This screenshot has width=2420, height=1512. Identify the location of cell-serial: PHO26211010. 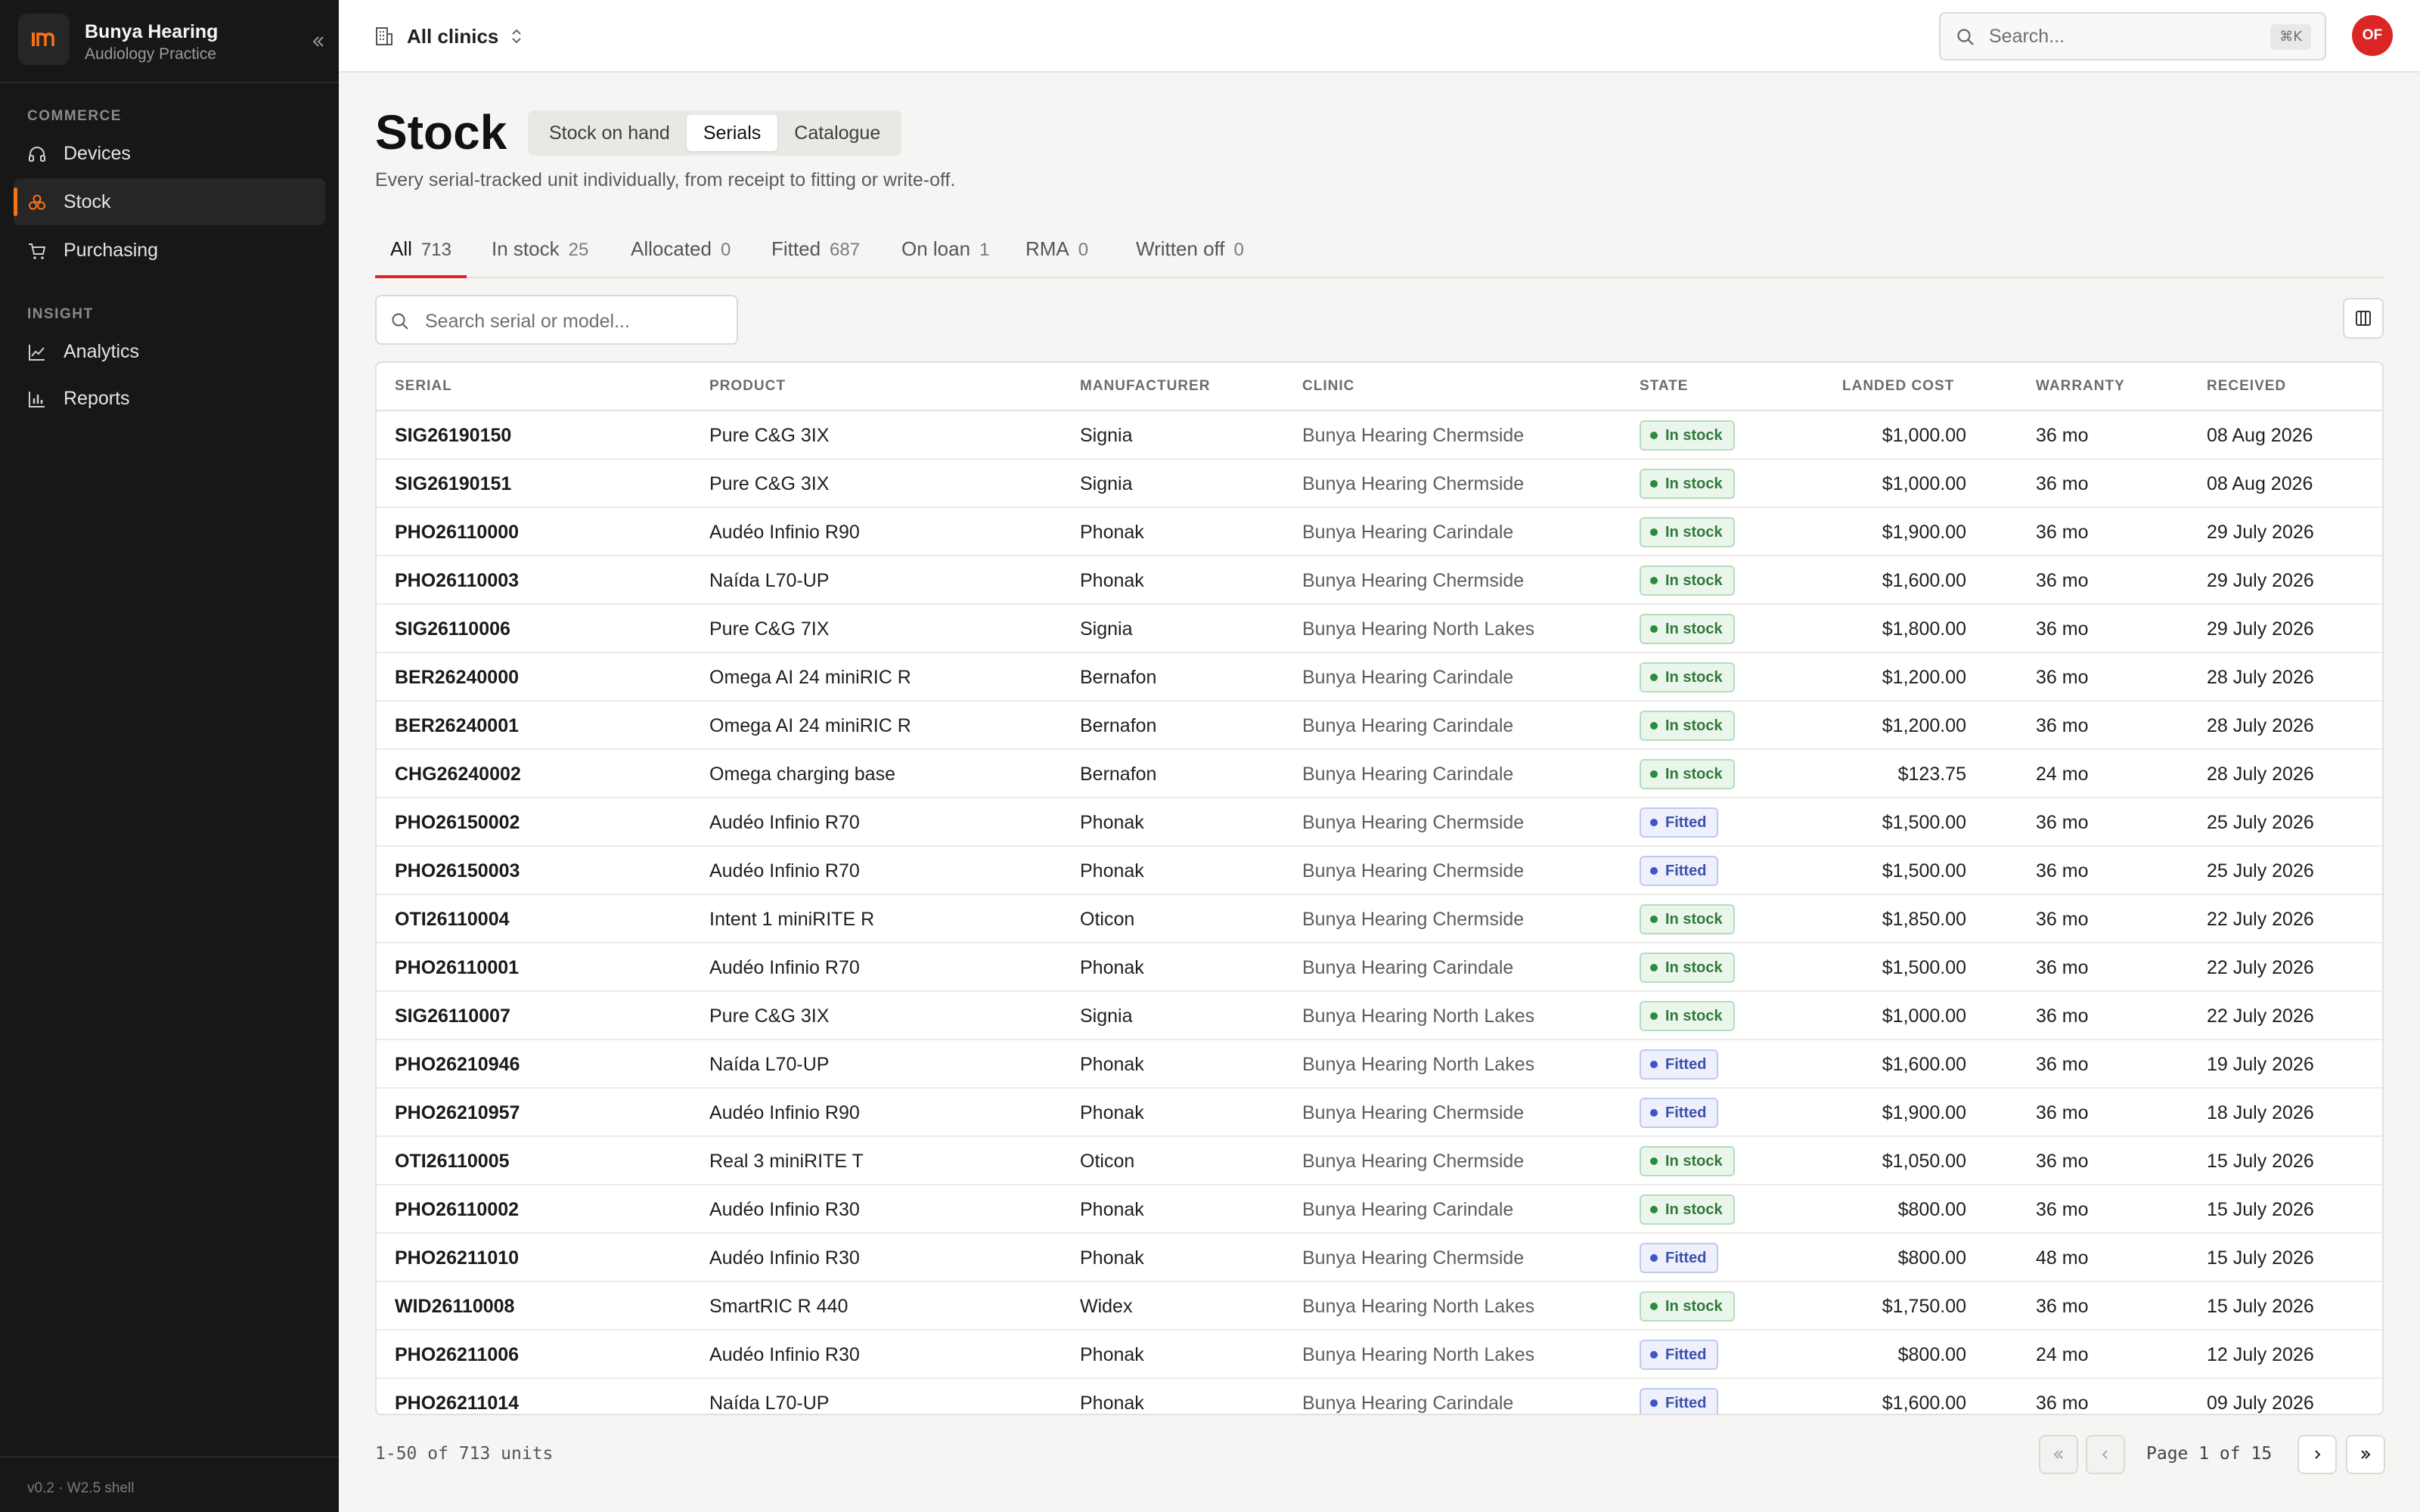
(457, 1258).